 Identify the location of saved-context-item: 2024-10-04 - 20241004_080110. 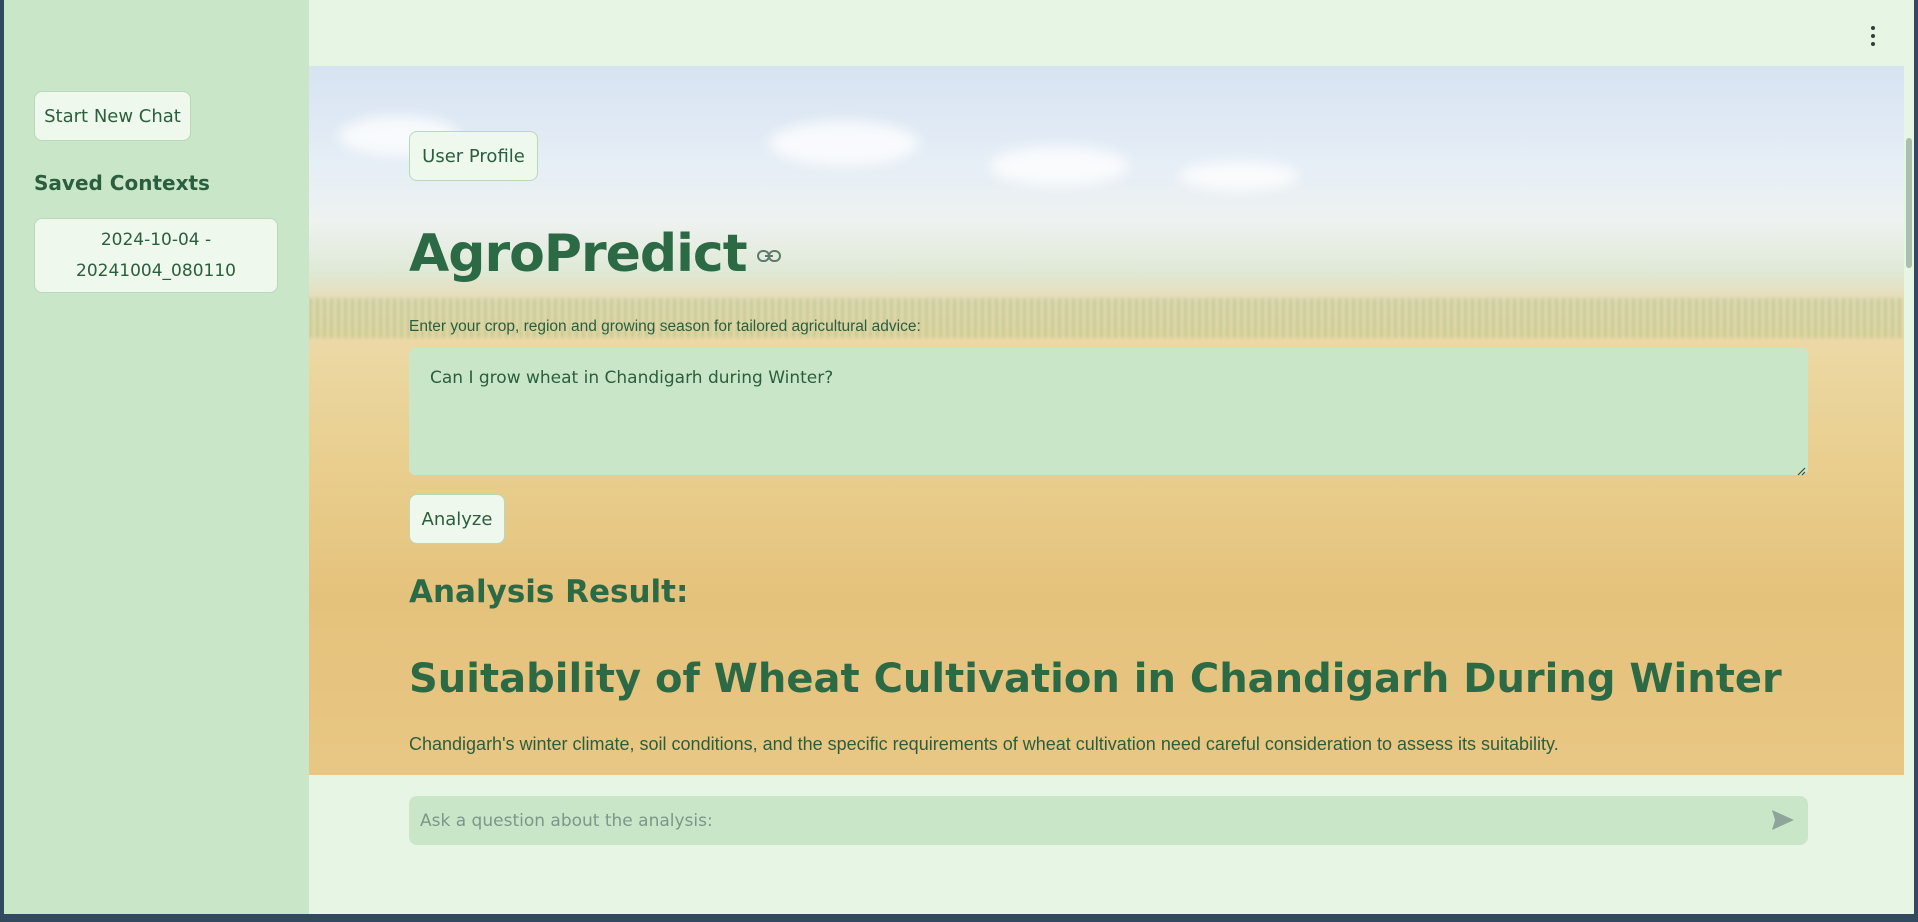
(156, 255).